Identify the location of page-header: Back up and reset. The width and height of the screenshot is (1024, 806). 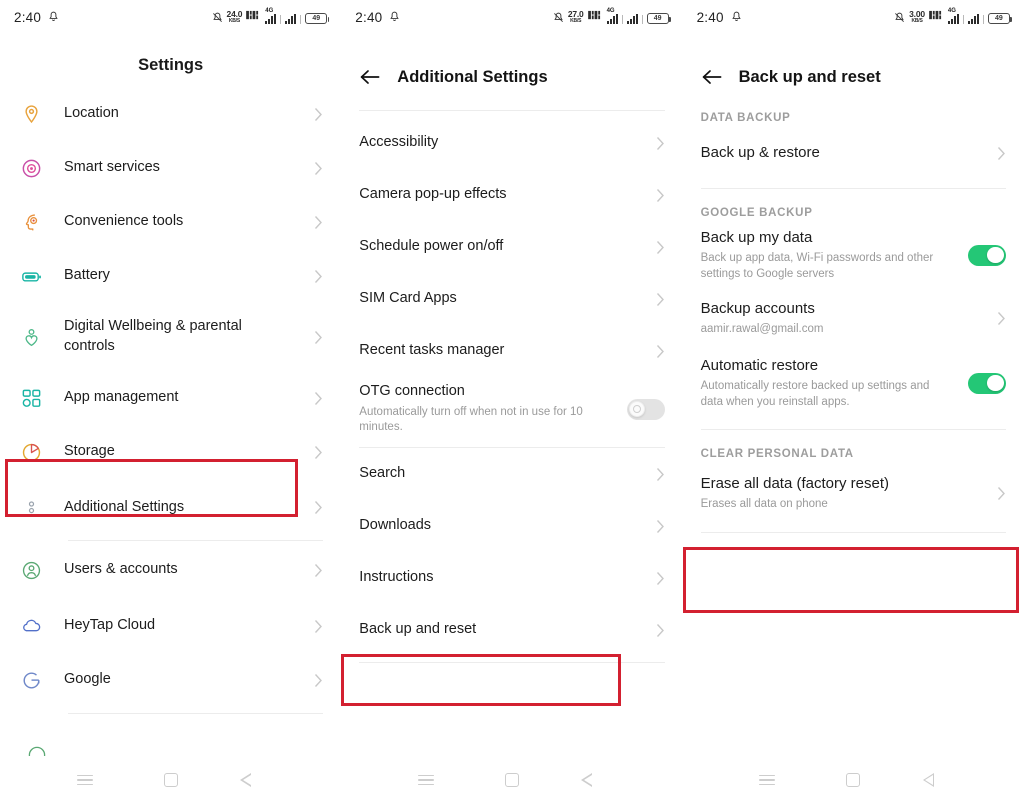
(853, 77).